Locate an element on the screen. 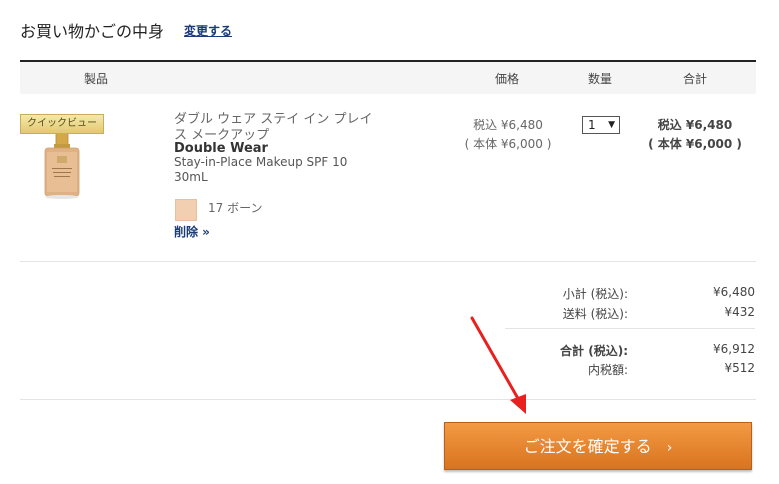 The width and height of the screenshot is (779, 484). product-name-en-text: Stay-in-Place Makeup SPF 10 is located at coordinates (261, 162).